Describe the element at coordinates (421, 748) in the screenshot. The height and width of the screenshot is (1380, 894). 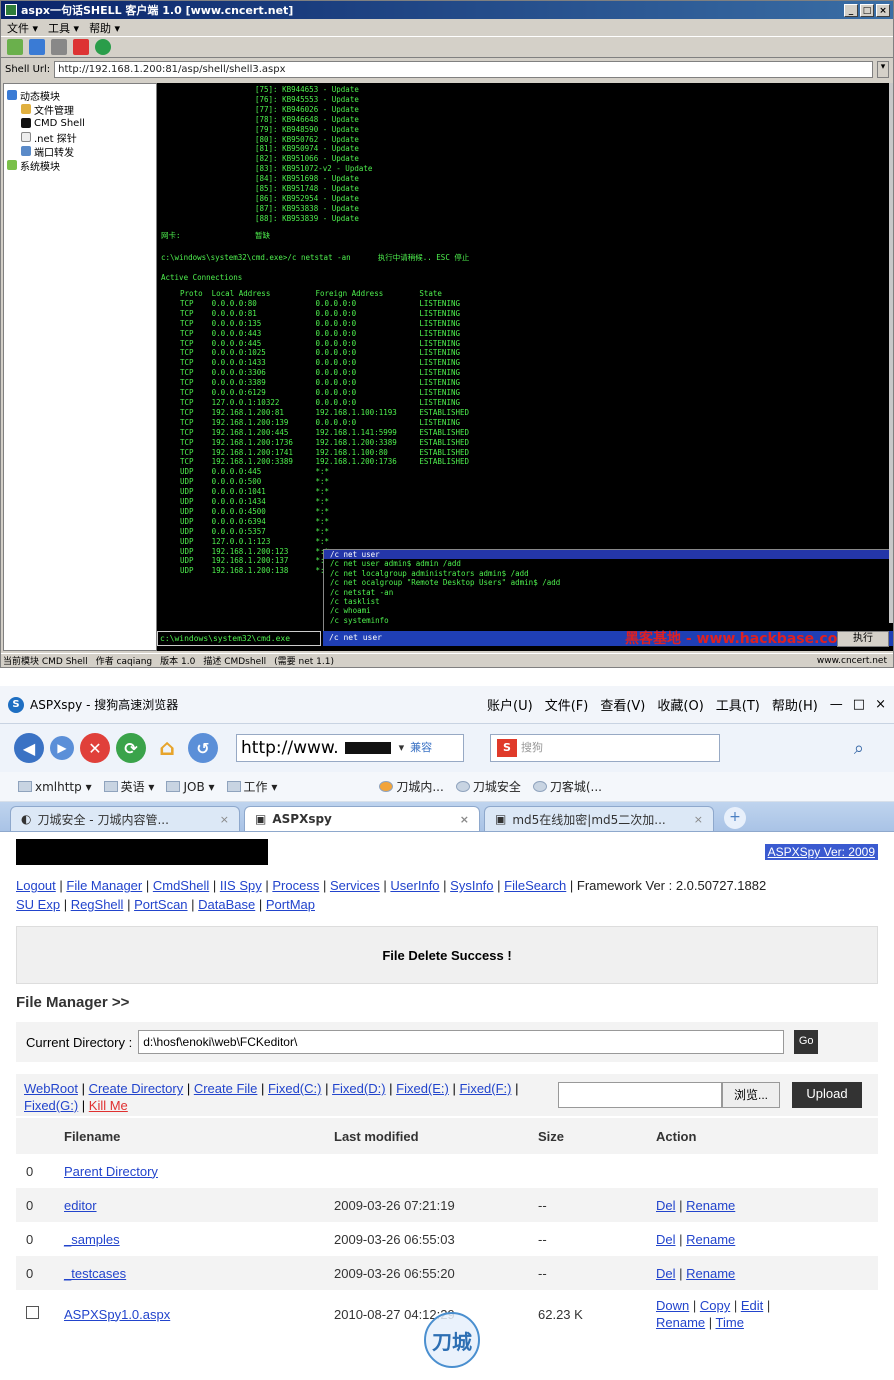
I see `compat-button: 兼容` at that location.